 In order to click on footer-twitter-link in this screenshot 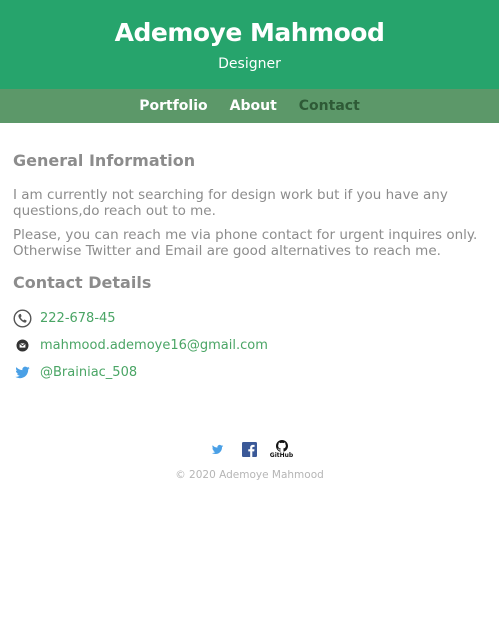, I will do `click(218, 449)`.